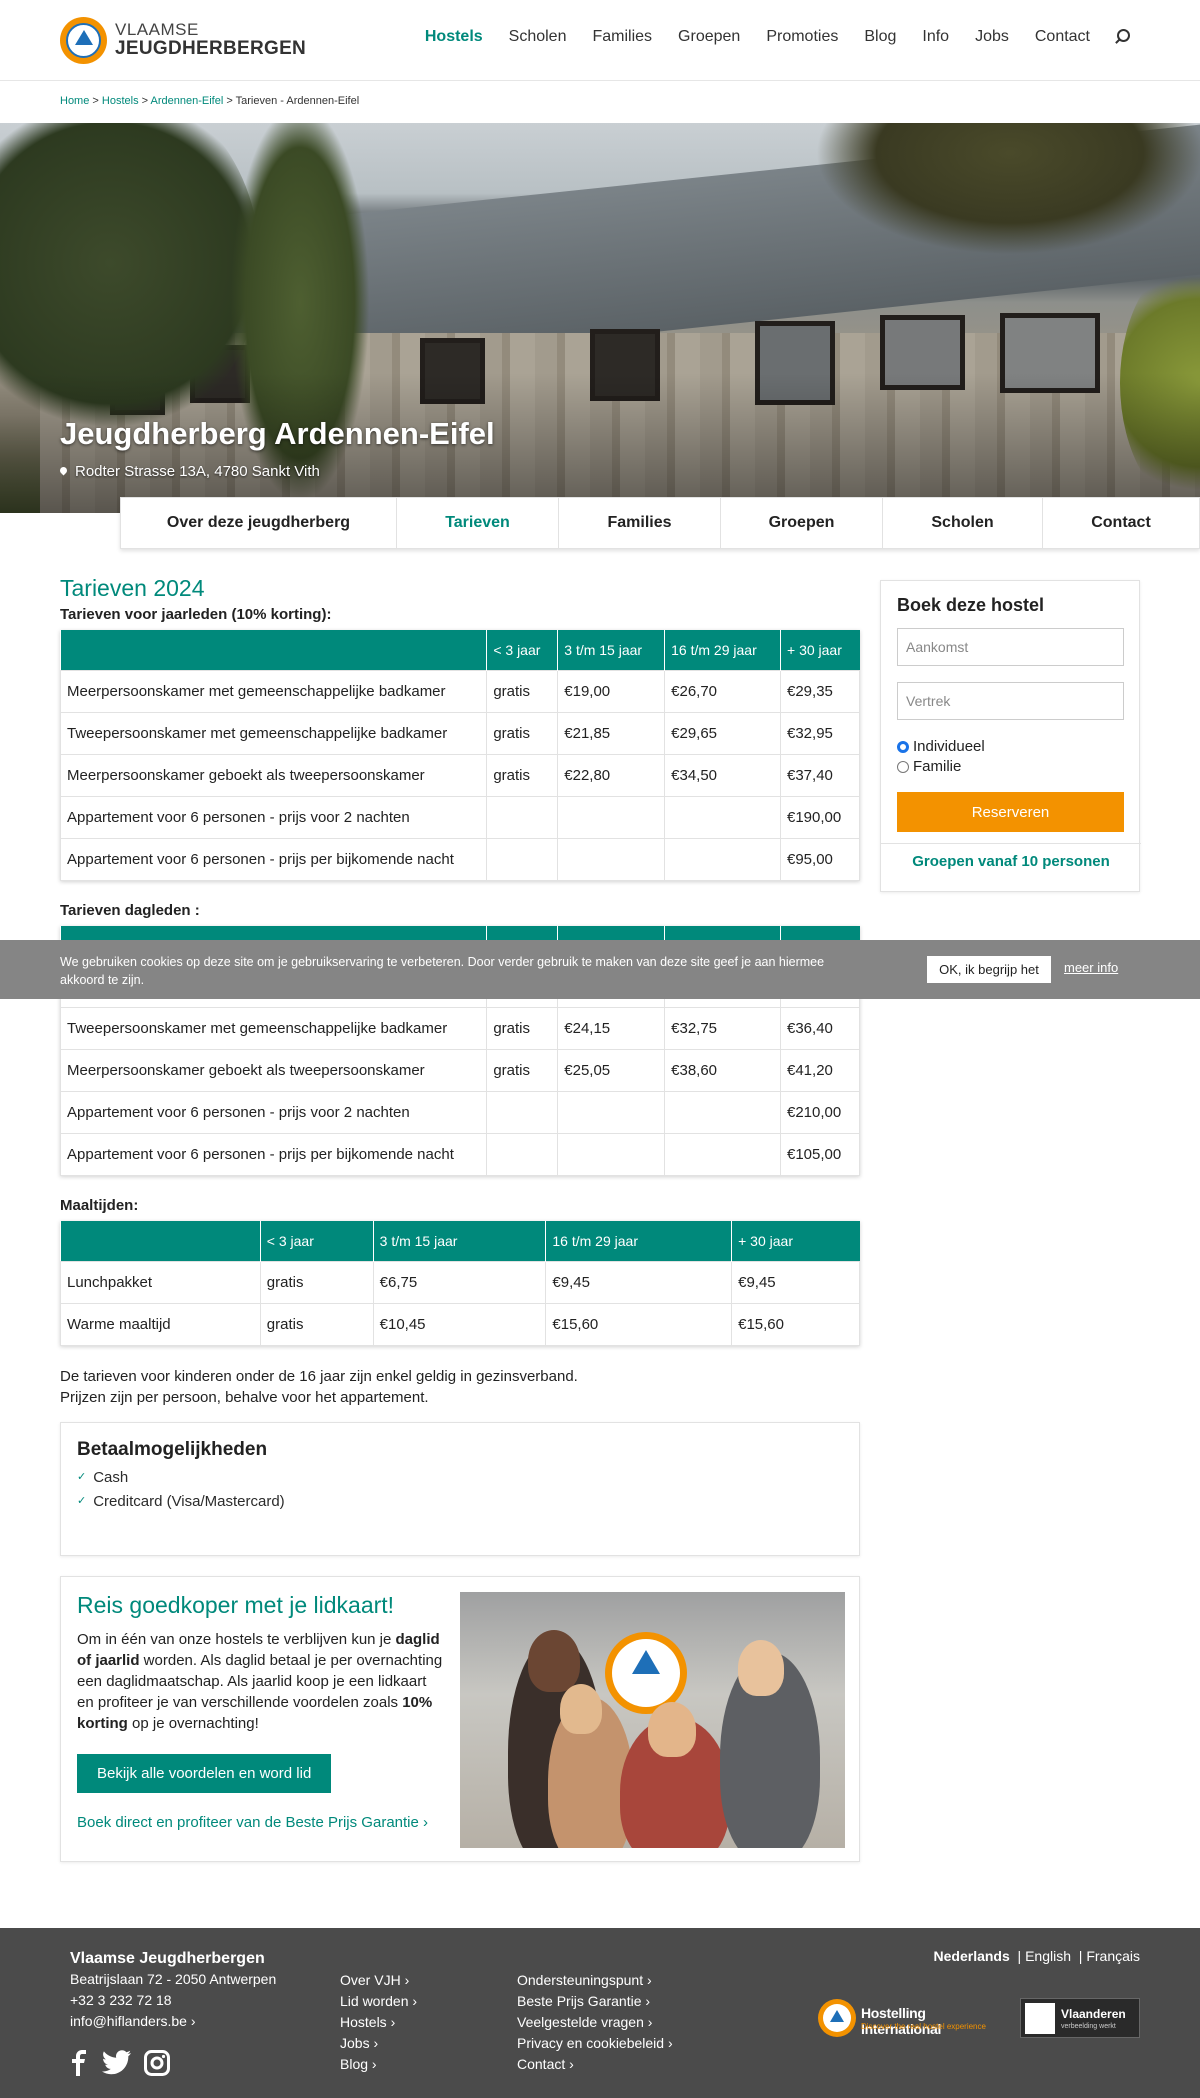  I want to click on breadcrumb-ardennen: Ardennen-Eifel, so click(187, 101).